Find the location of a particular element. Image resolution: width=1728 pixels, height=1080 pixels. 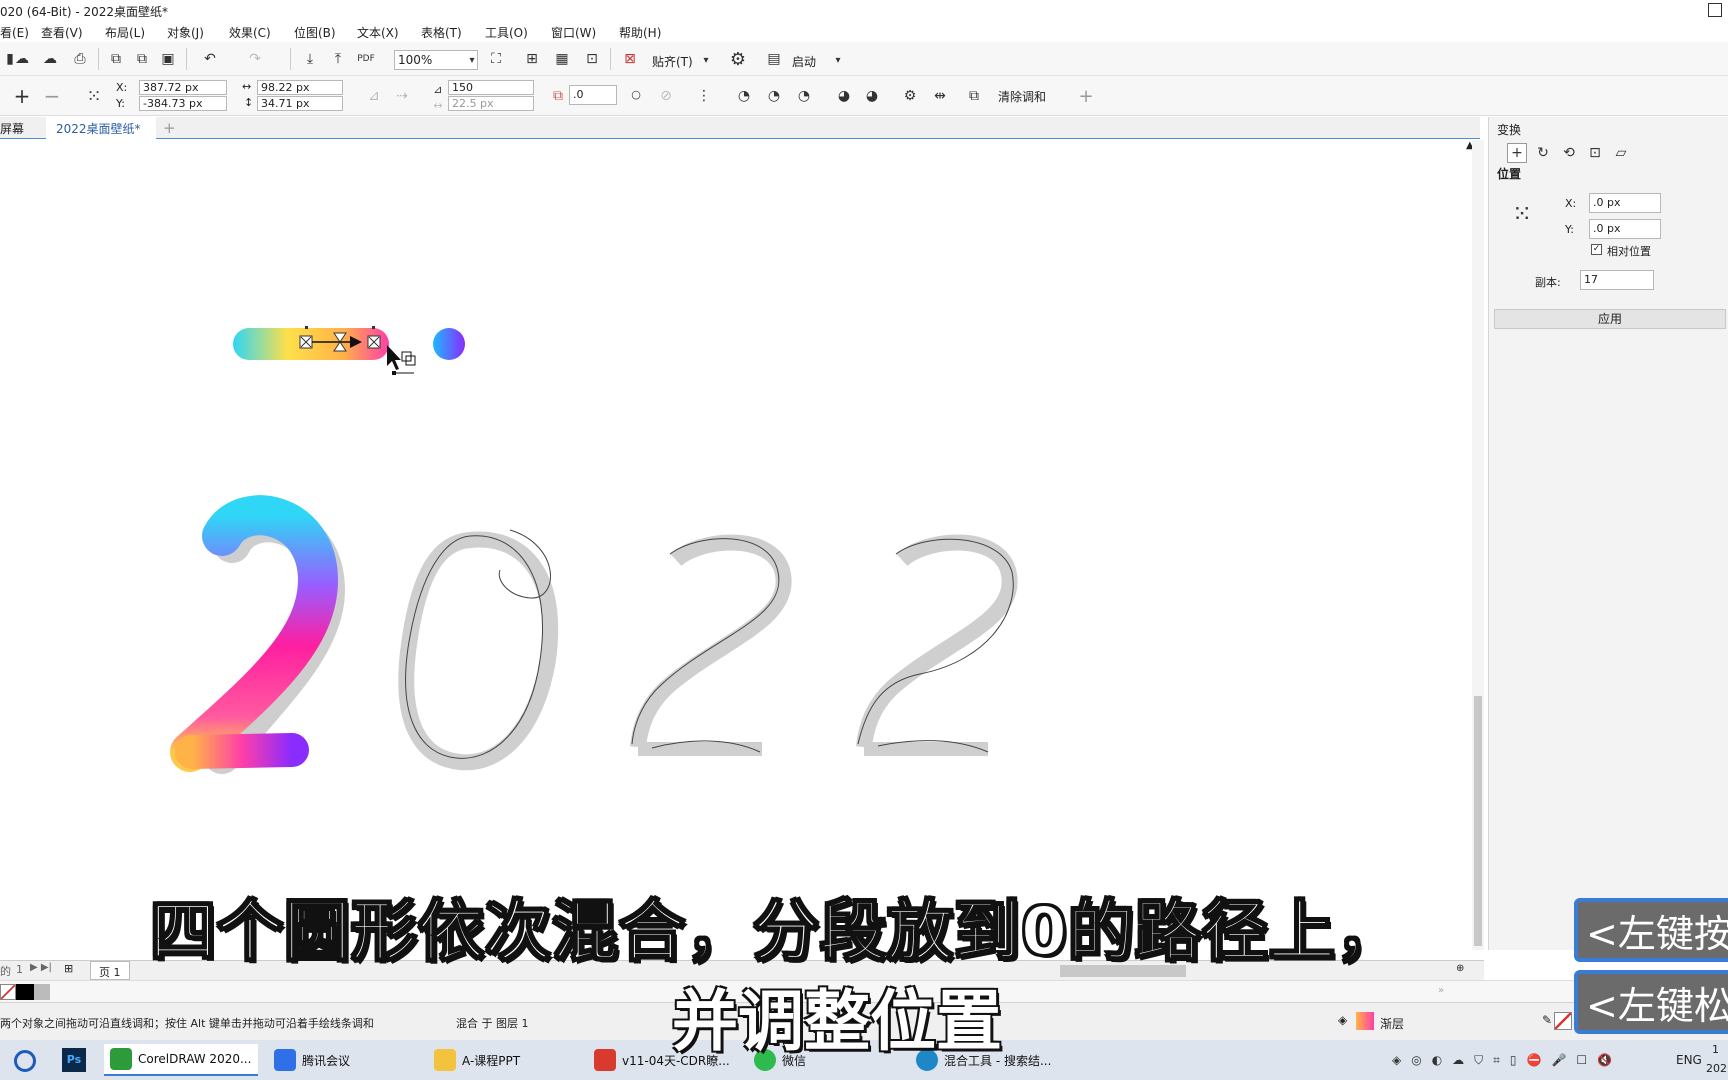

launch-button: 启动 is located at coordinates (804, 61).